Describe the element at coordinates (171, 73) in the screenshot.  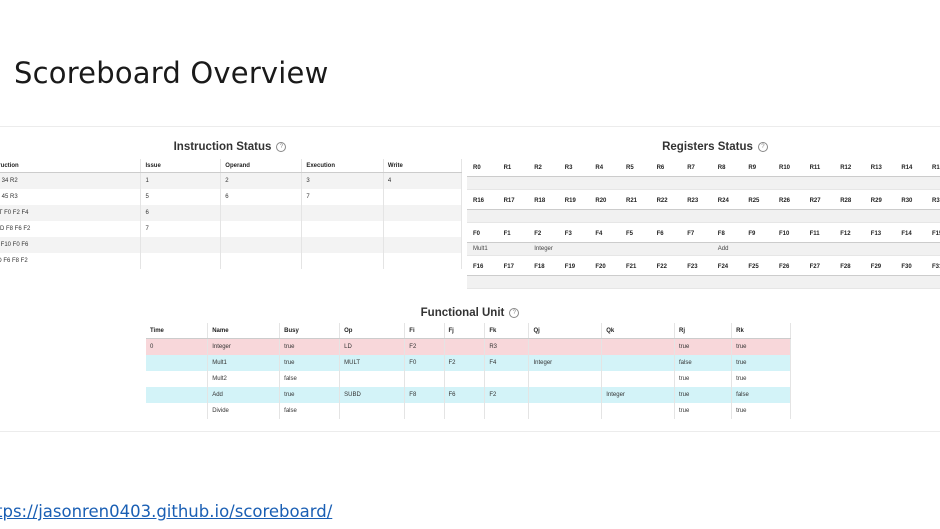
I see `slide-title: Scoreboard Overview` at that location.